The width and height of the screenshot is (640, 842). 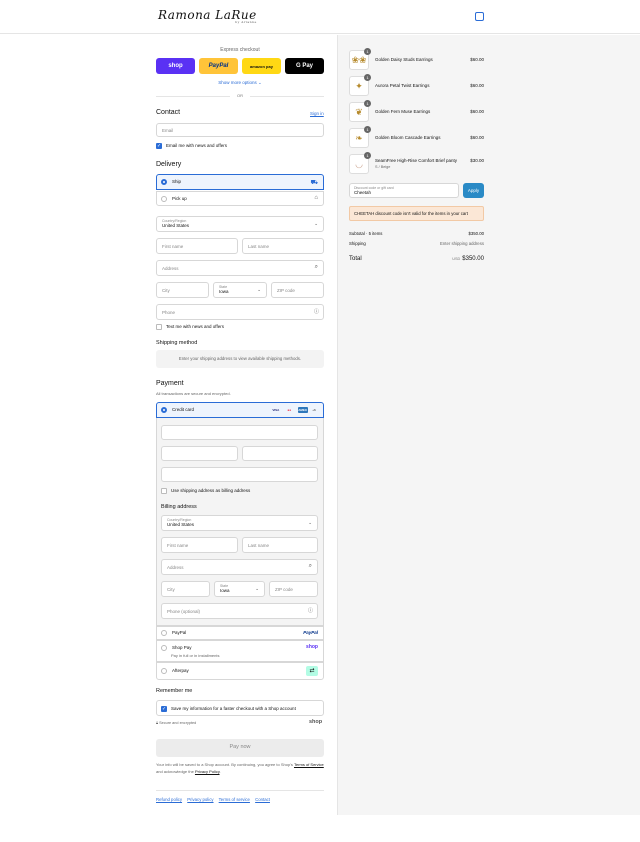 What do you see at coordinates (211, 491) in the screenshot?
I see `use-shipping-label: Use shipping address as billing address` at bounding box center [211, 491].